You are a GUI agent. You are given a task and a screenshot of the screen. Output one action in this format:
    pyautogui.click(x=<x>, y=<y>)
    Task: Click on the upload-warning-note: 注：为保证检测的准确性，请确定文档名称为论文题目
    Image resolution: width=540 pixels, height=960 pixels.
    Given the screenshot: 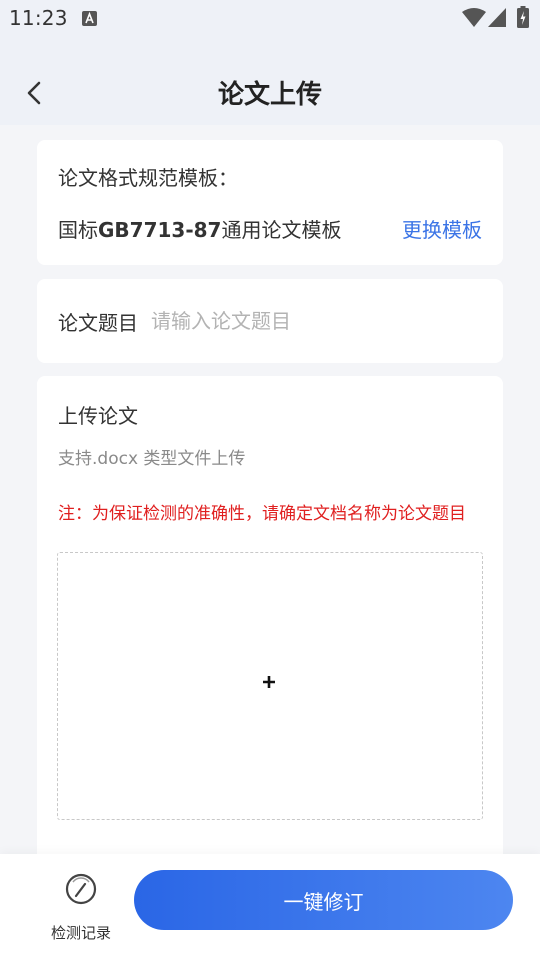 What is the action you would take?
    pyautogui.click(x=262, y=514)
    